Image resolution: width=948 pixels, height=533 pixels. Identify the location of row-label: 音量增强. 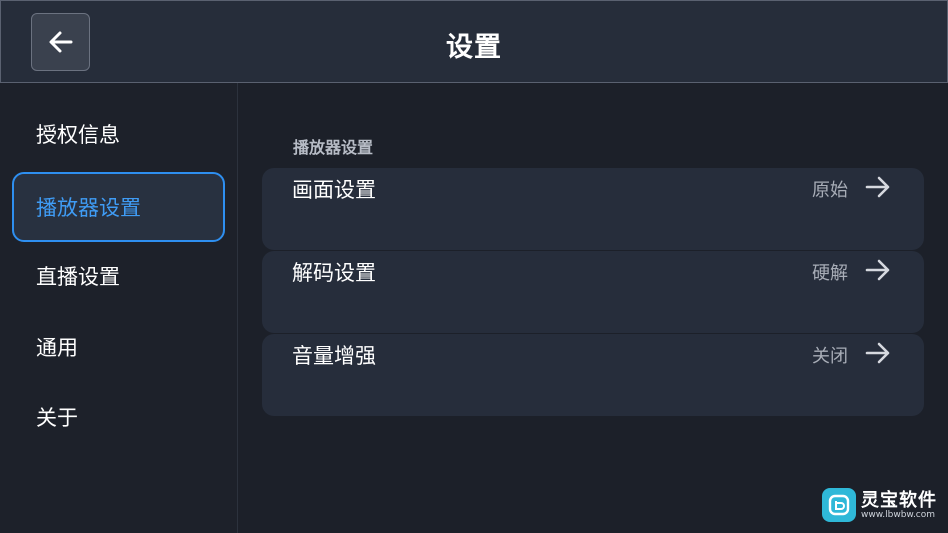
(334, 356).